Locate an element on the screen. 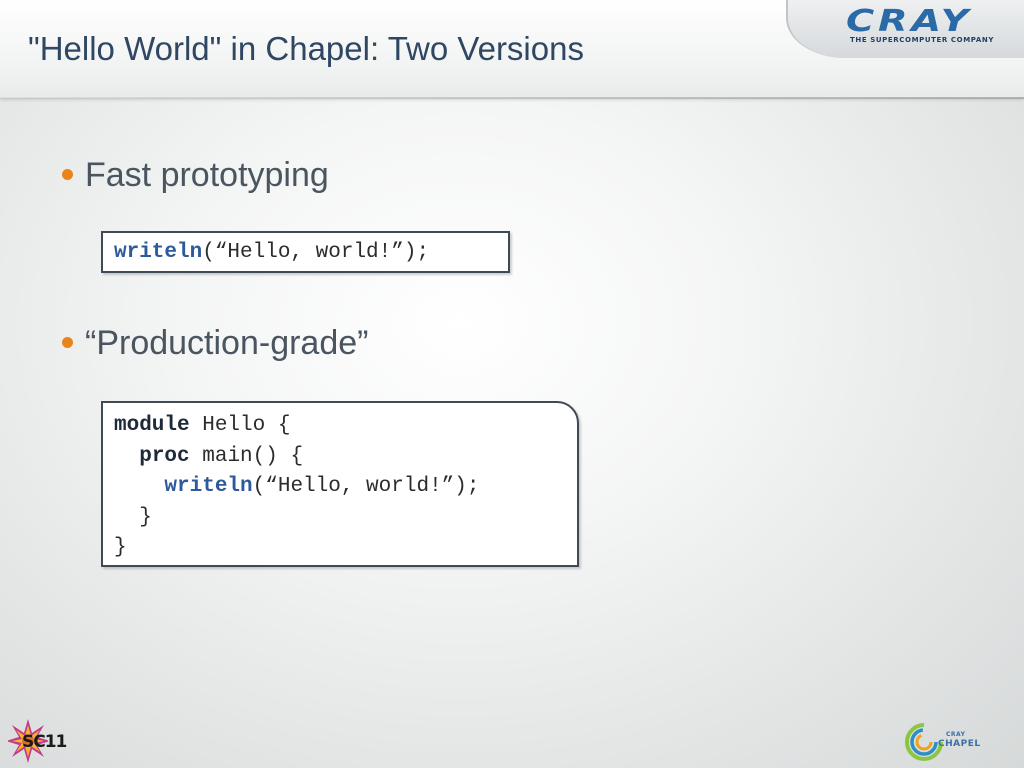 This screenshot has width=1024, height=768. chapel-logo-cray: CRAY is located at coordinates (956, 734).